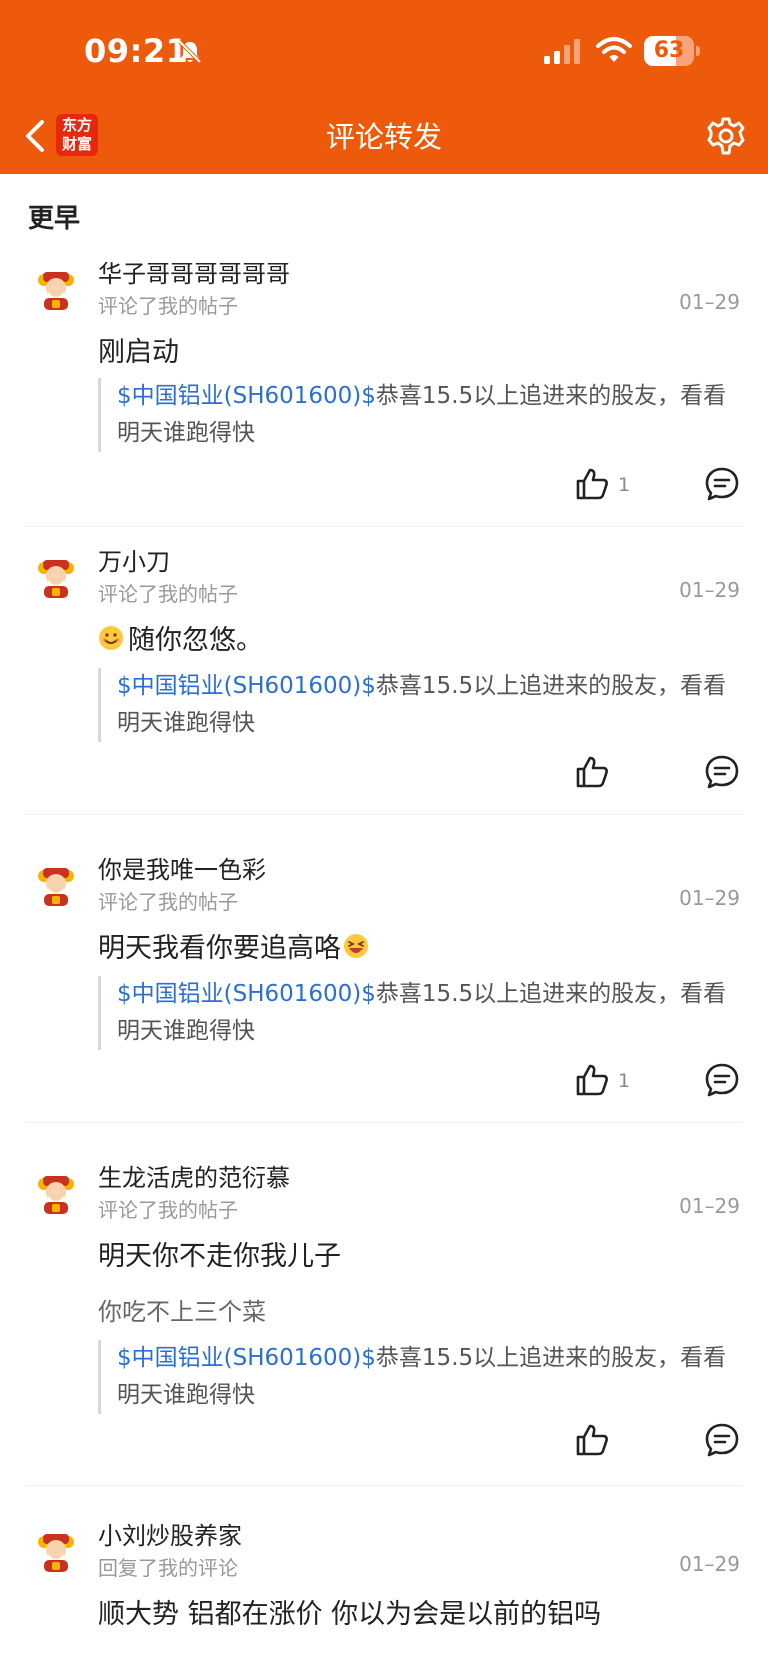 The image size is (768, 1665). I want to click on app-header: 09:21 63 东方 财富 评论转发, so click(384, 87).